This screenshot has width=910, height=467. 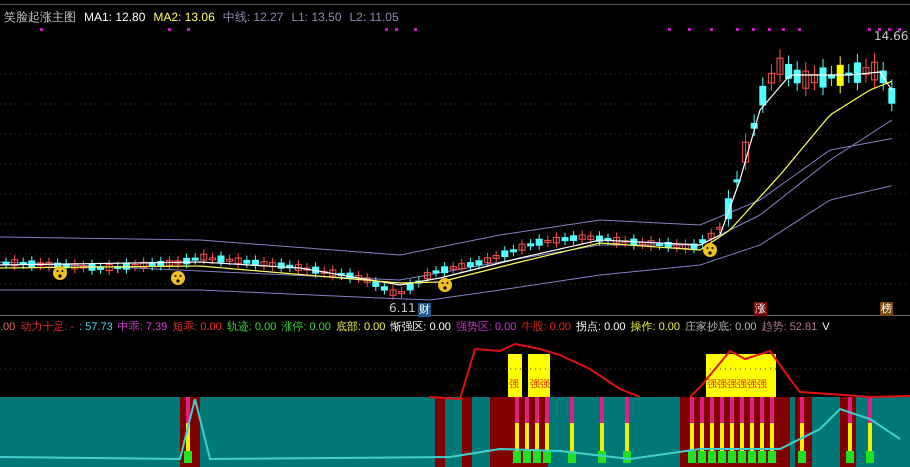 I want to click on marker-label: 涨, so click(x=760, y=309).